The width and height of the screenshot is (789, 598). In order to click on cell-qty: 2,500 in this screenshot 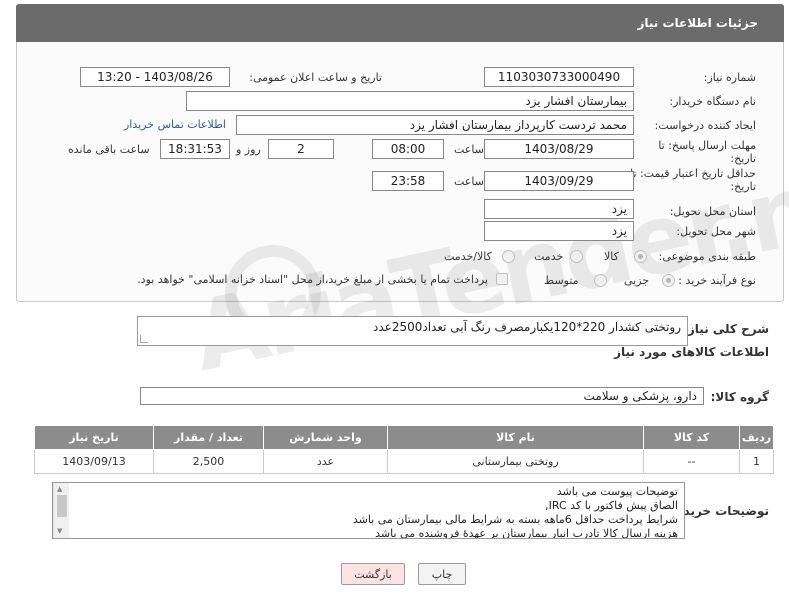, I will do `click(208, 461)`.